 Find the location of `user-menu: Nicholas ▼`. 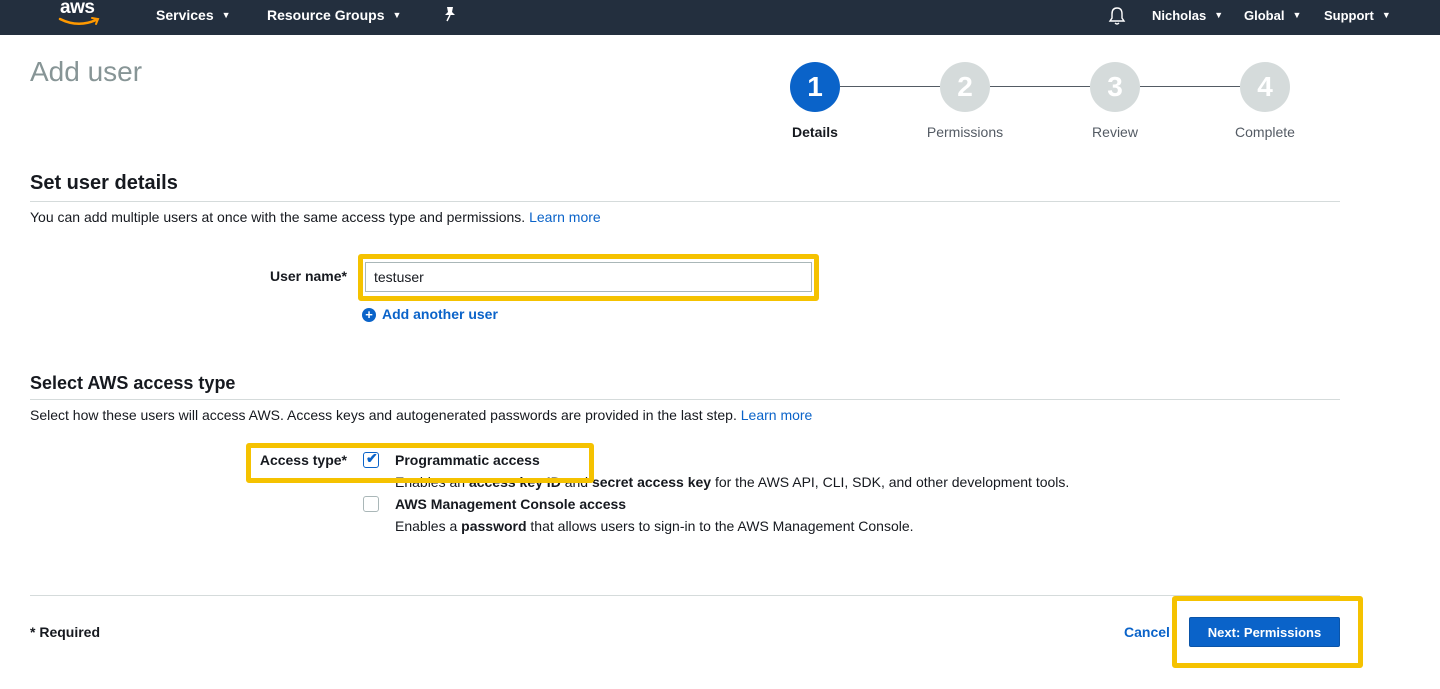

user-menu: Nicholas ▼ is located at coordinates (1187, 15).